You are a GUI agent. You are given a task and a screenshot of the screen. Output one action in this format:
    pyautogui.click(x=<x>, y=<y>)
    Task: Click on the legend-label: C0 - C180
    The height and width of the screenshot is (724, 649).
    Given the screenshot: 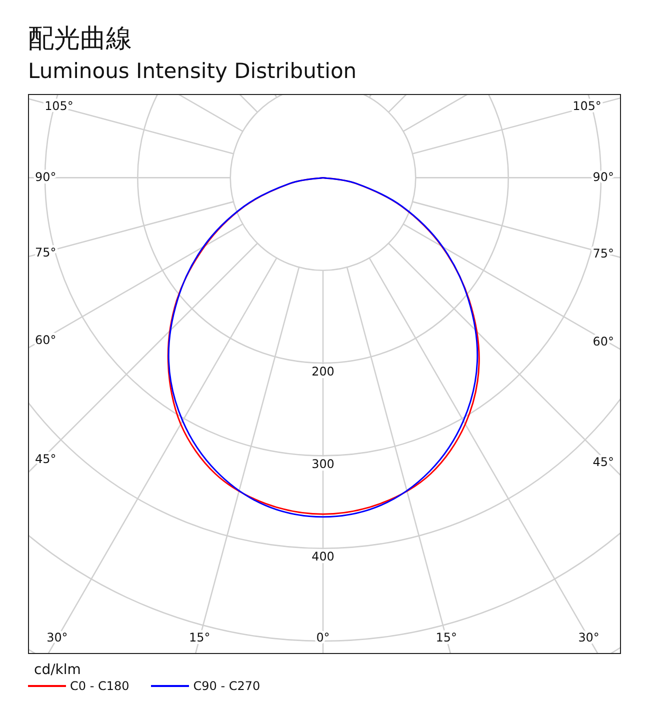 What is the action you would take?
    pyautogui.click(x=100, y=686)
    